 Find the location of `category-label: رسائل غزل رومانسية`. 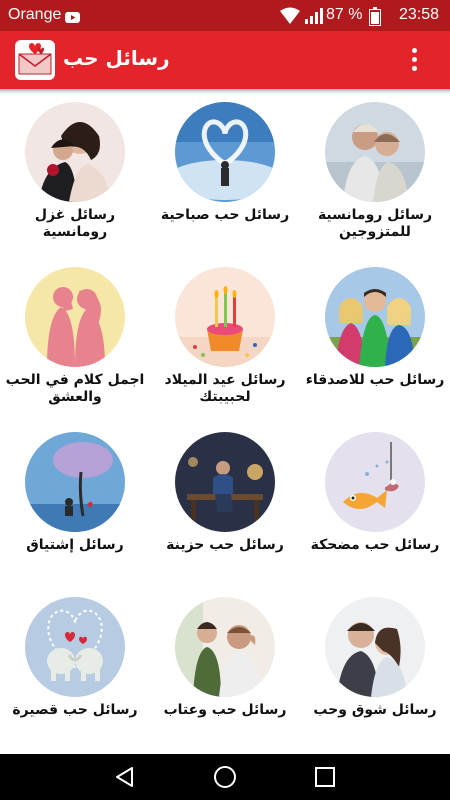

category-label: رسائل غزل رومانسية is located at coordinates (75, 223).